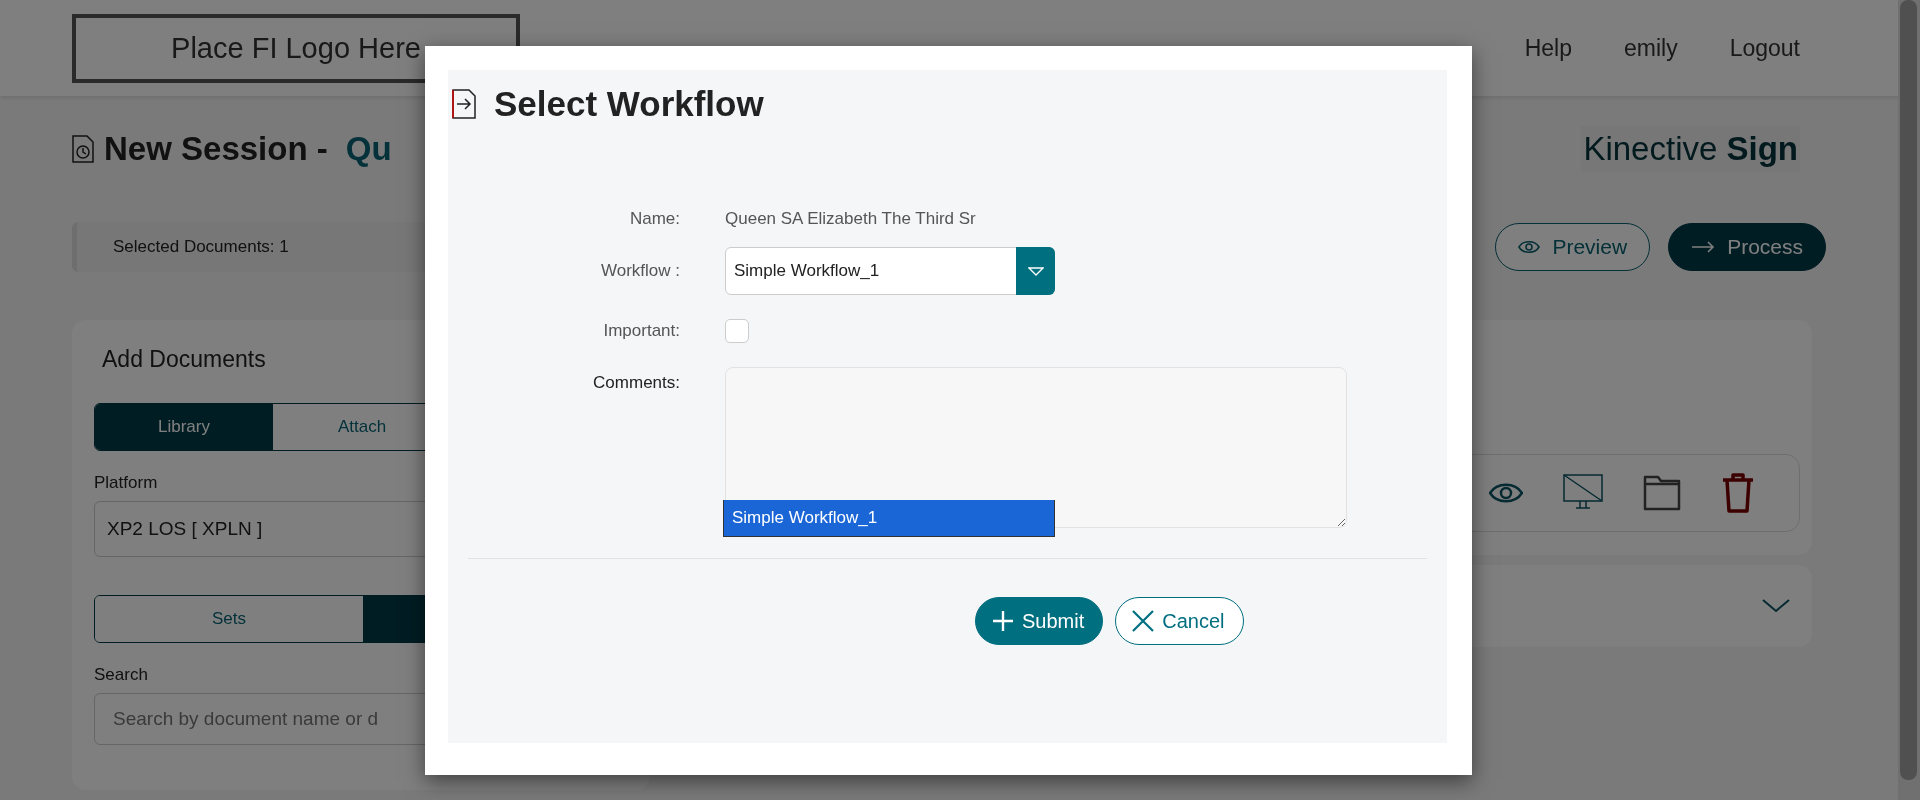 This screenshot has height=800, width=1920. Describe the element at coordinates (636, 383) in the screenshot. I see `field-label: Comments:` at that location.